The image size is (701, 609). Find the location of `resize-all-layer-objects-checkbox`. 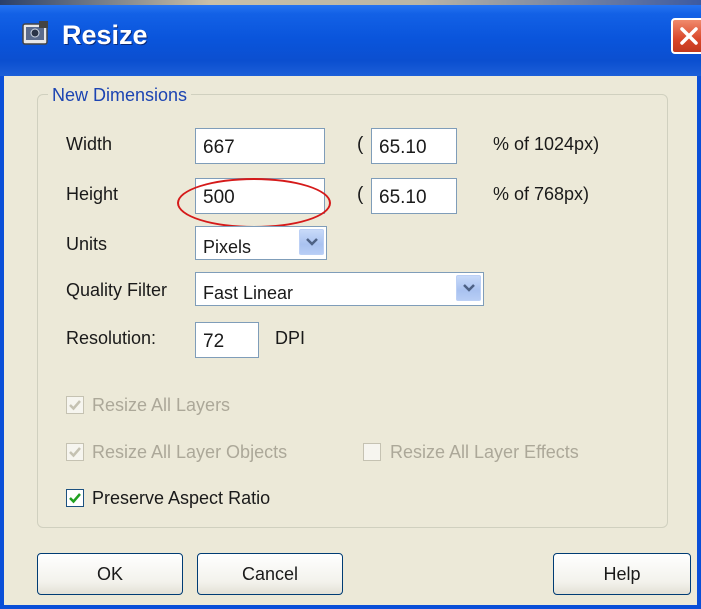

resize-all-layer-objects-checkbox is located at coordinates (75, 452).